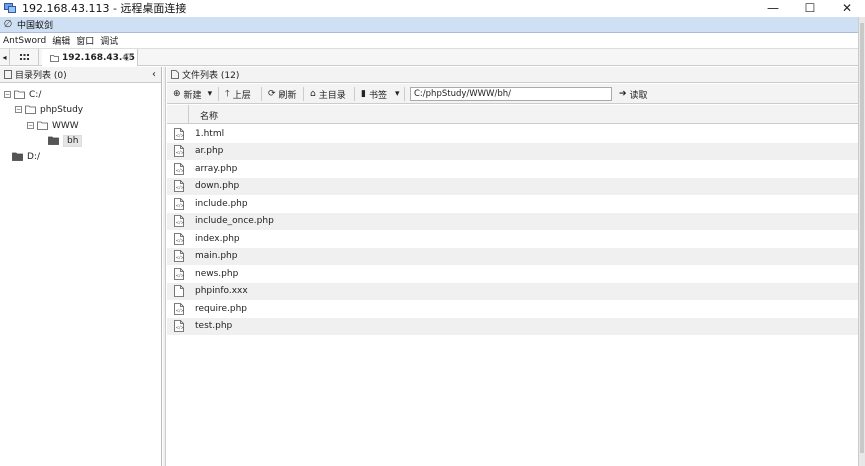 This screenshot has height=466, width=865. Describe the element at coordinates (216, 256) in the screenshot. I see `file-name: main.php` at that location.